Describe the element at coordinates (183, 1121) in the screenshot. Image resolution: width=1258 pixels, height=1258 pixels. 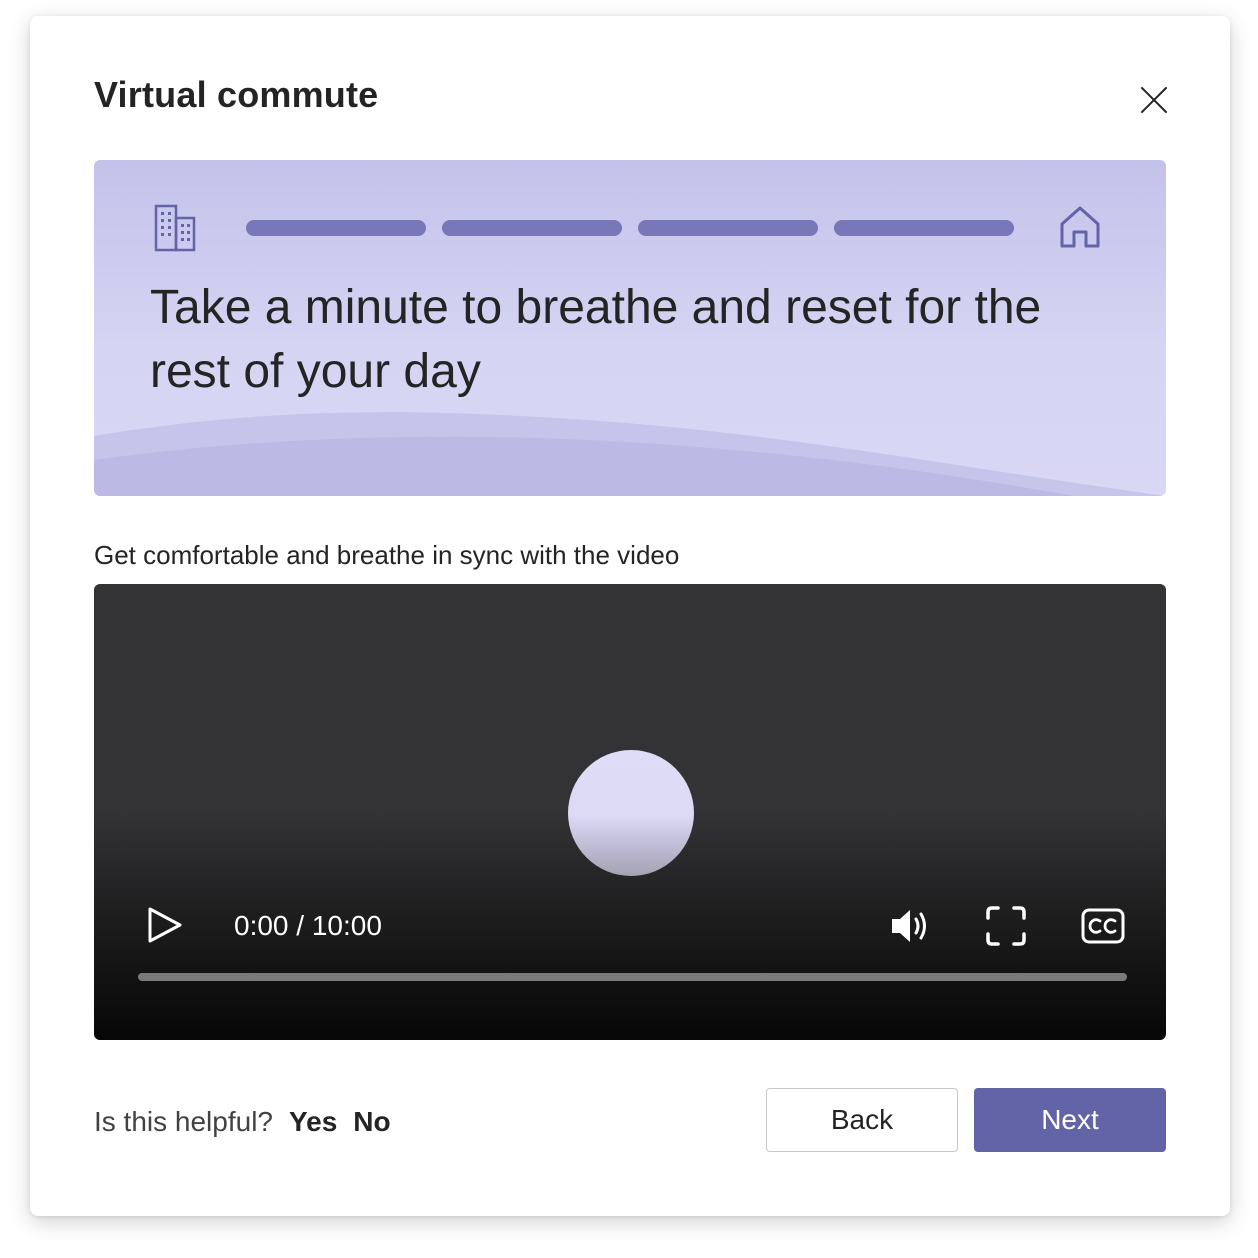
I see `helpful-prompt: Is this helpful?` at that location.